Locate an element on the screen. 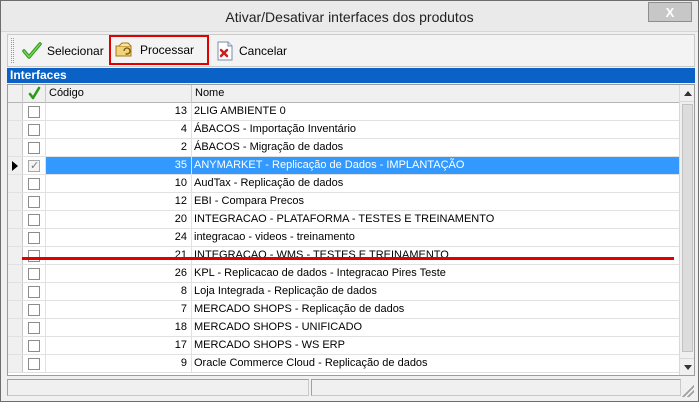 Image resolution: width=699 pixels, height=402 pixels. table-row: 2 ÁBACOS - Migração de dados is located at coordinates (343, 148).